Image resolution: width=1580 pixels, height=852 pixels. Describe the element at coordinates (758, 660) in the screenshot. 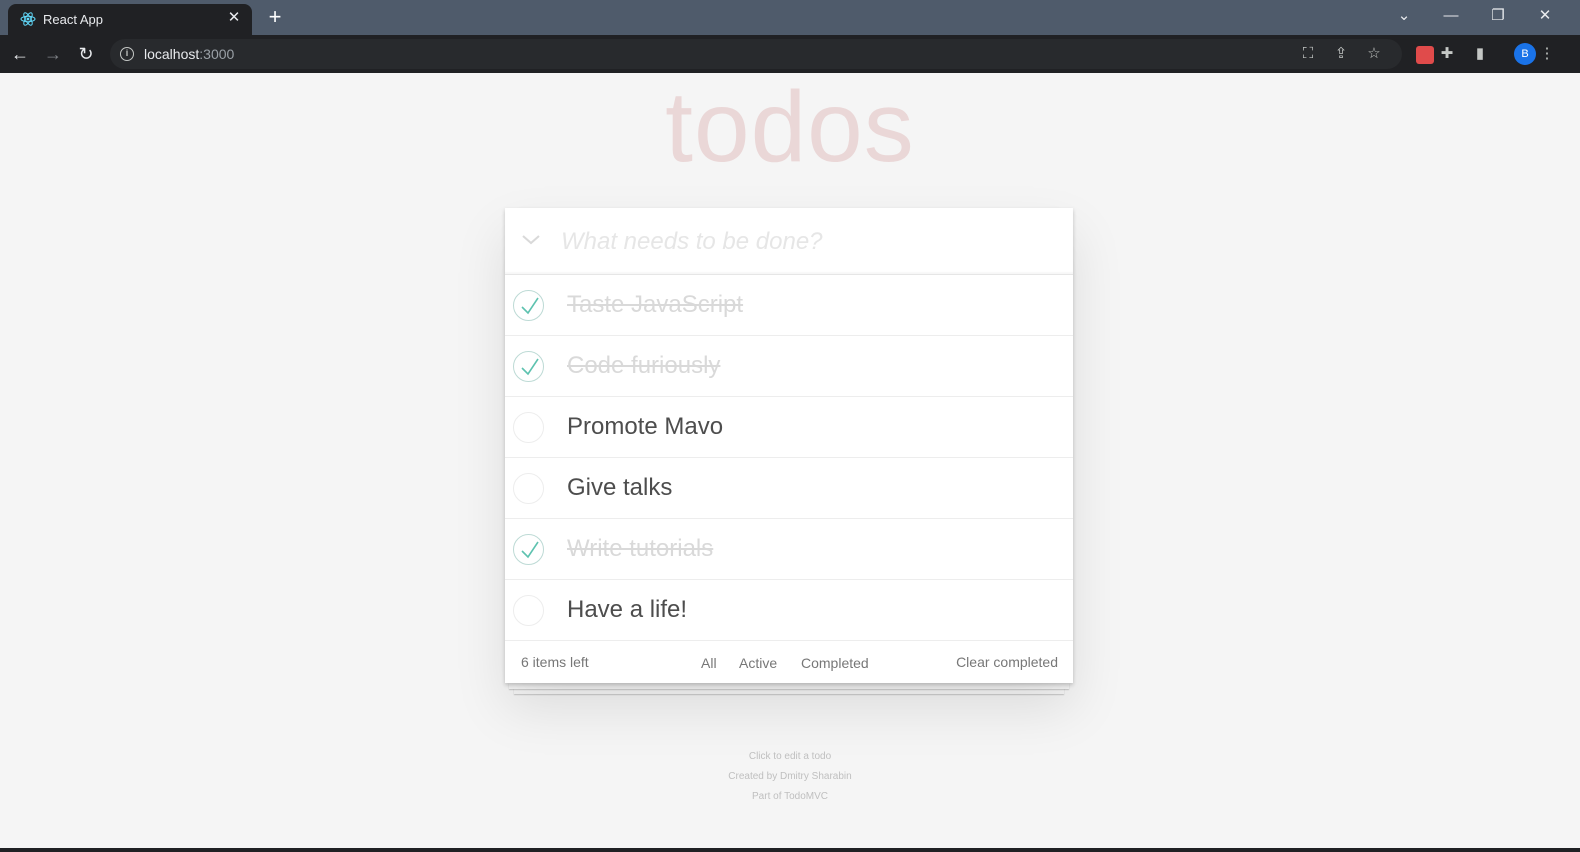

I see `filter-active: Active` at that location.